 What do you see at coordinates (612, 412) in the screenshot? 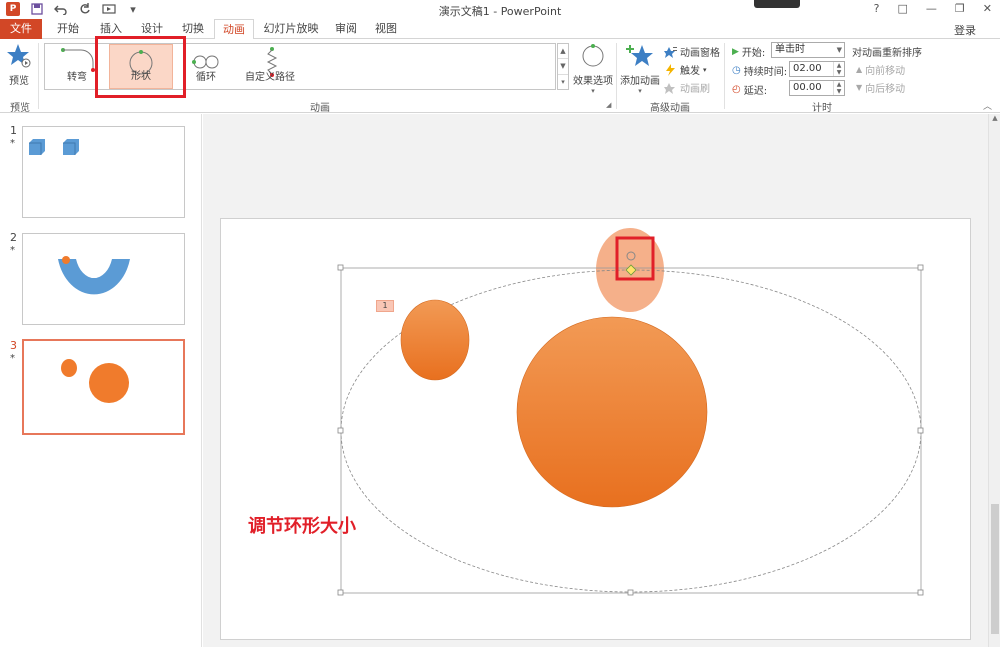
I see `large-orange-circle` at bounding box center [612, 412].